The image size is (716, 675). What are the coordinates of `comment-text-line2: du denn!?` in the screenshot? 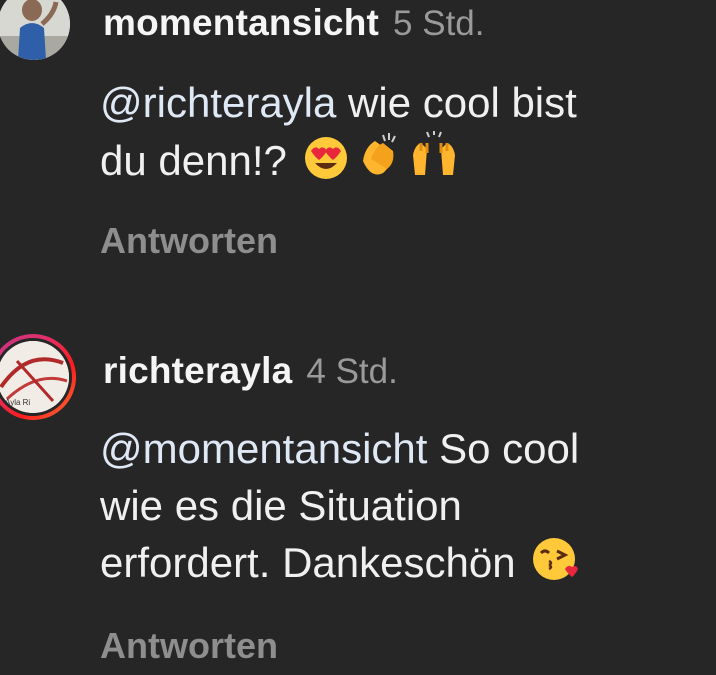 It's located at (193, 160).